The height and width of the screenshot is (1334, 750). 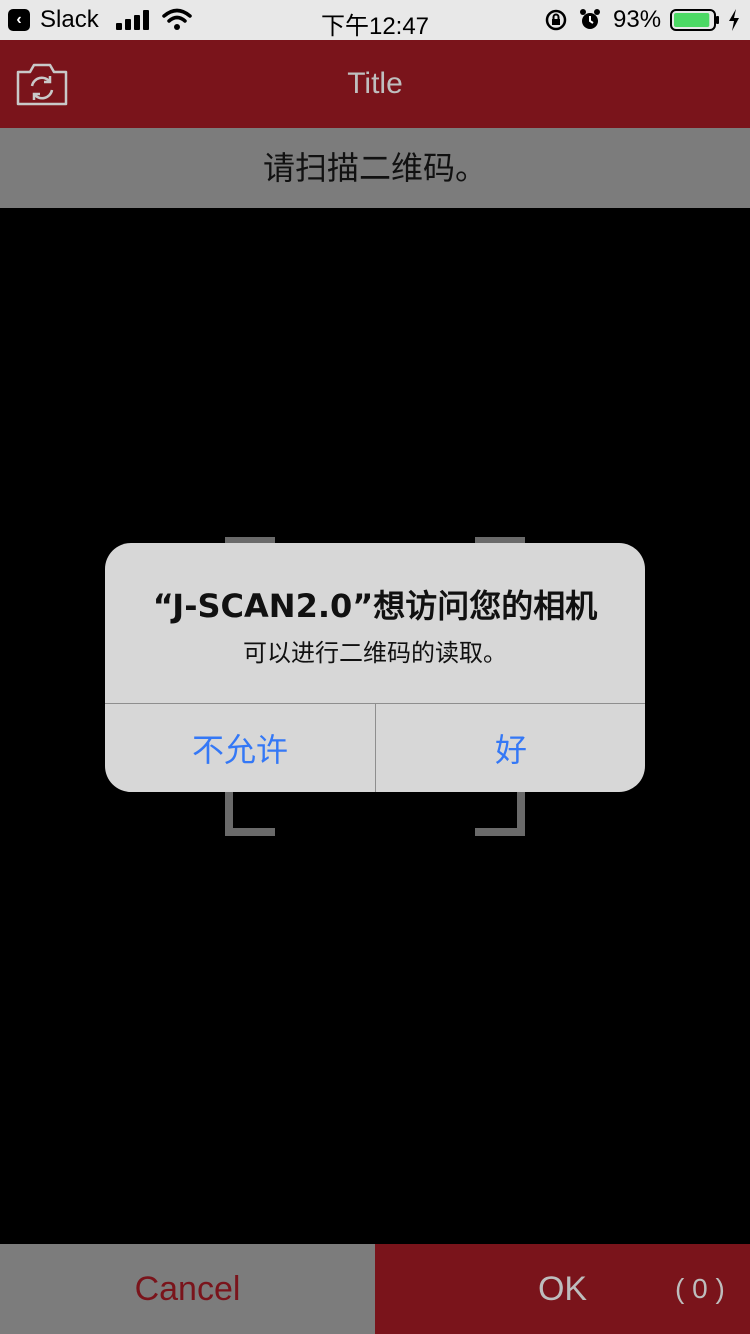 I want to click on status-bar: ‹ Slack 下午12:47 93%, so click(x=375, y=20).